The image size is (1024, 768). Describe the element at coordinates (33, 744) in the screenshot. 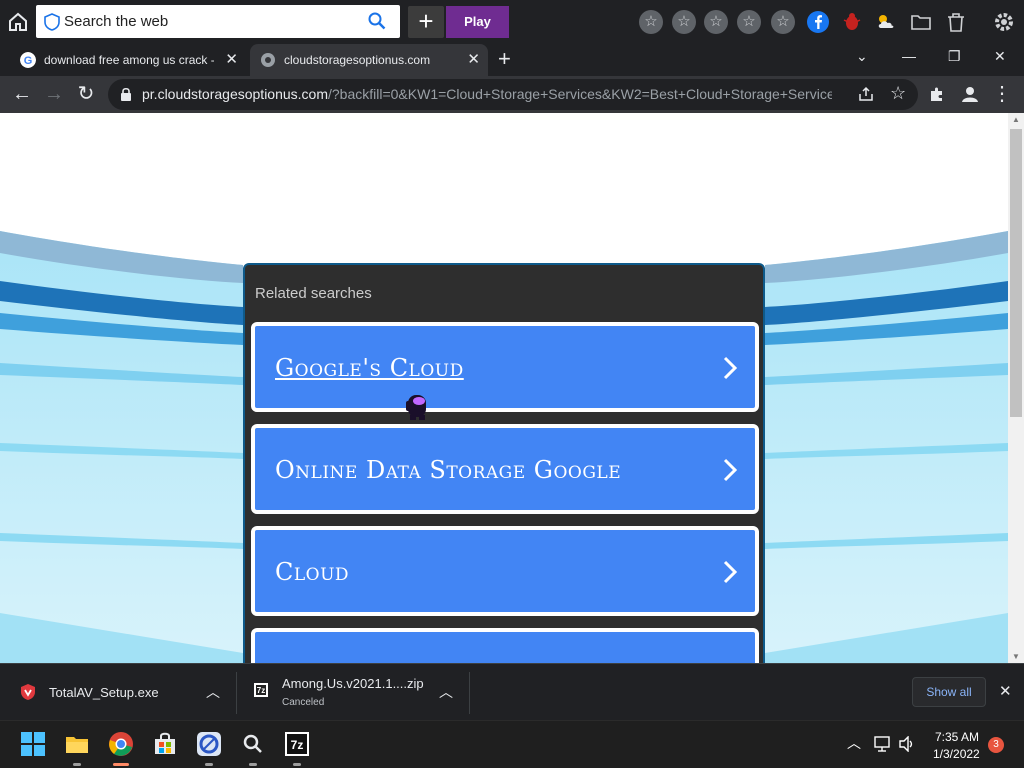

I see `windows-start-icon` at that location.